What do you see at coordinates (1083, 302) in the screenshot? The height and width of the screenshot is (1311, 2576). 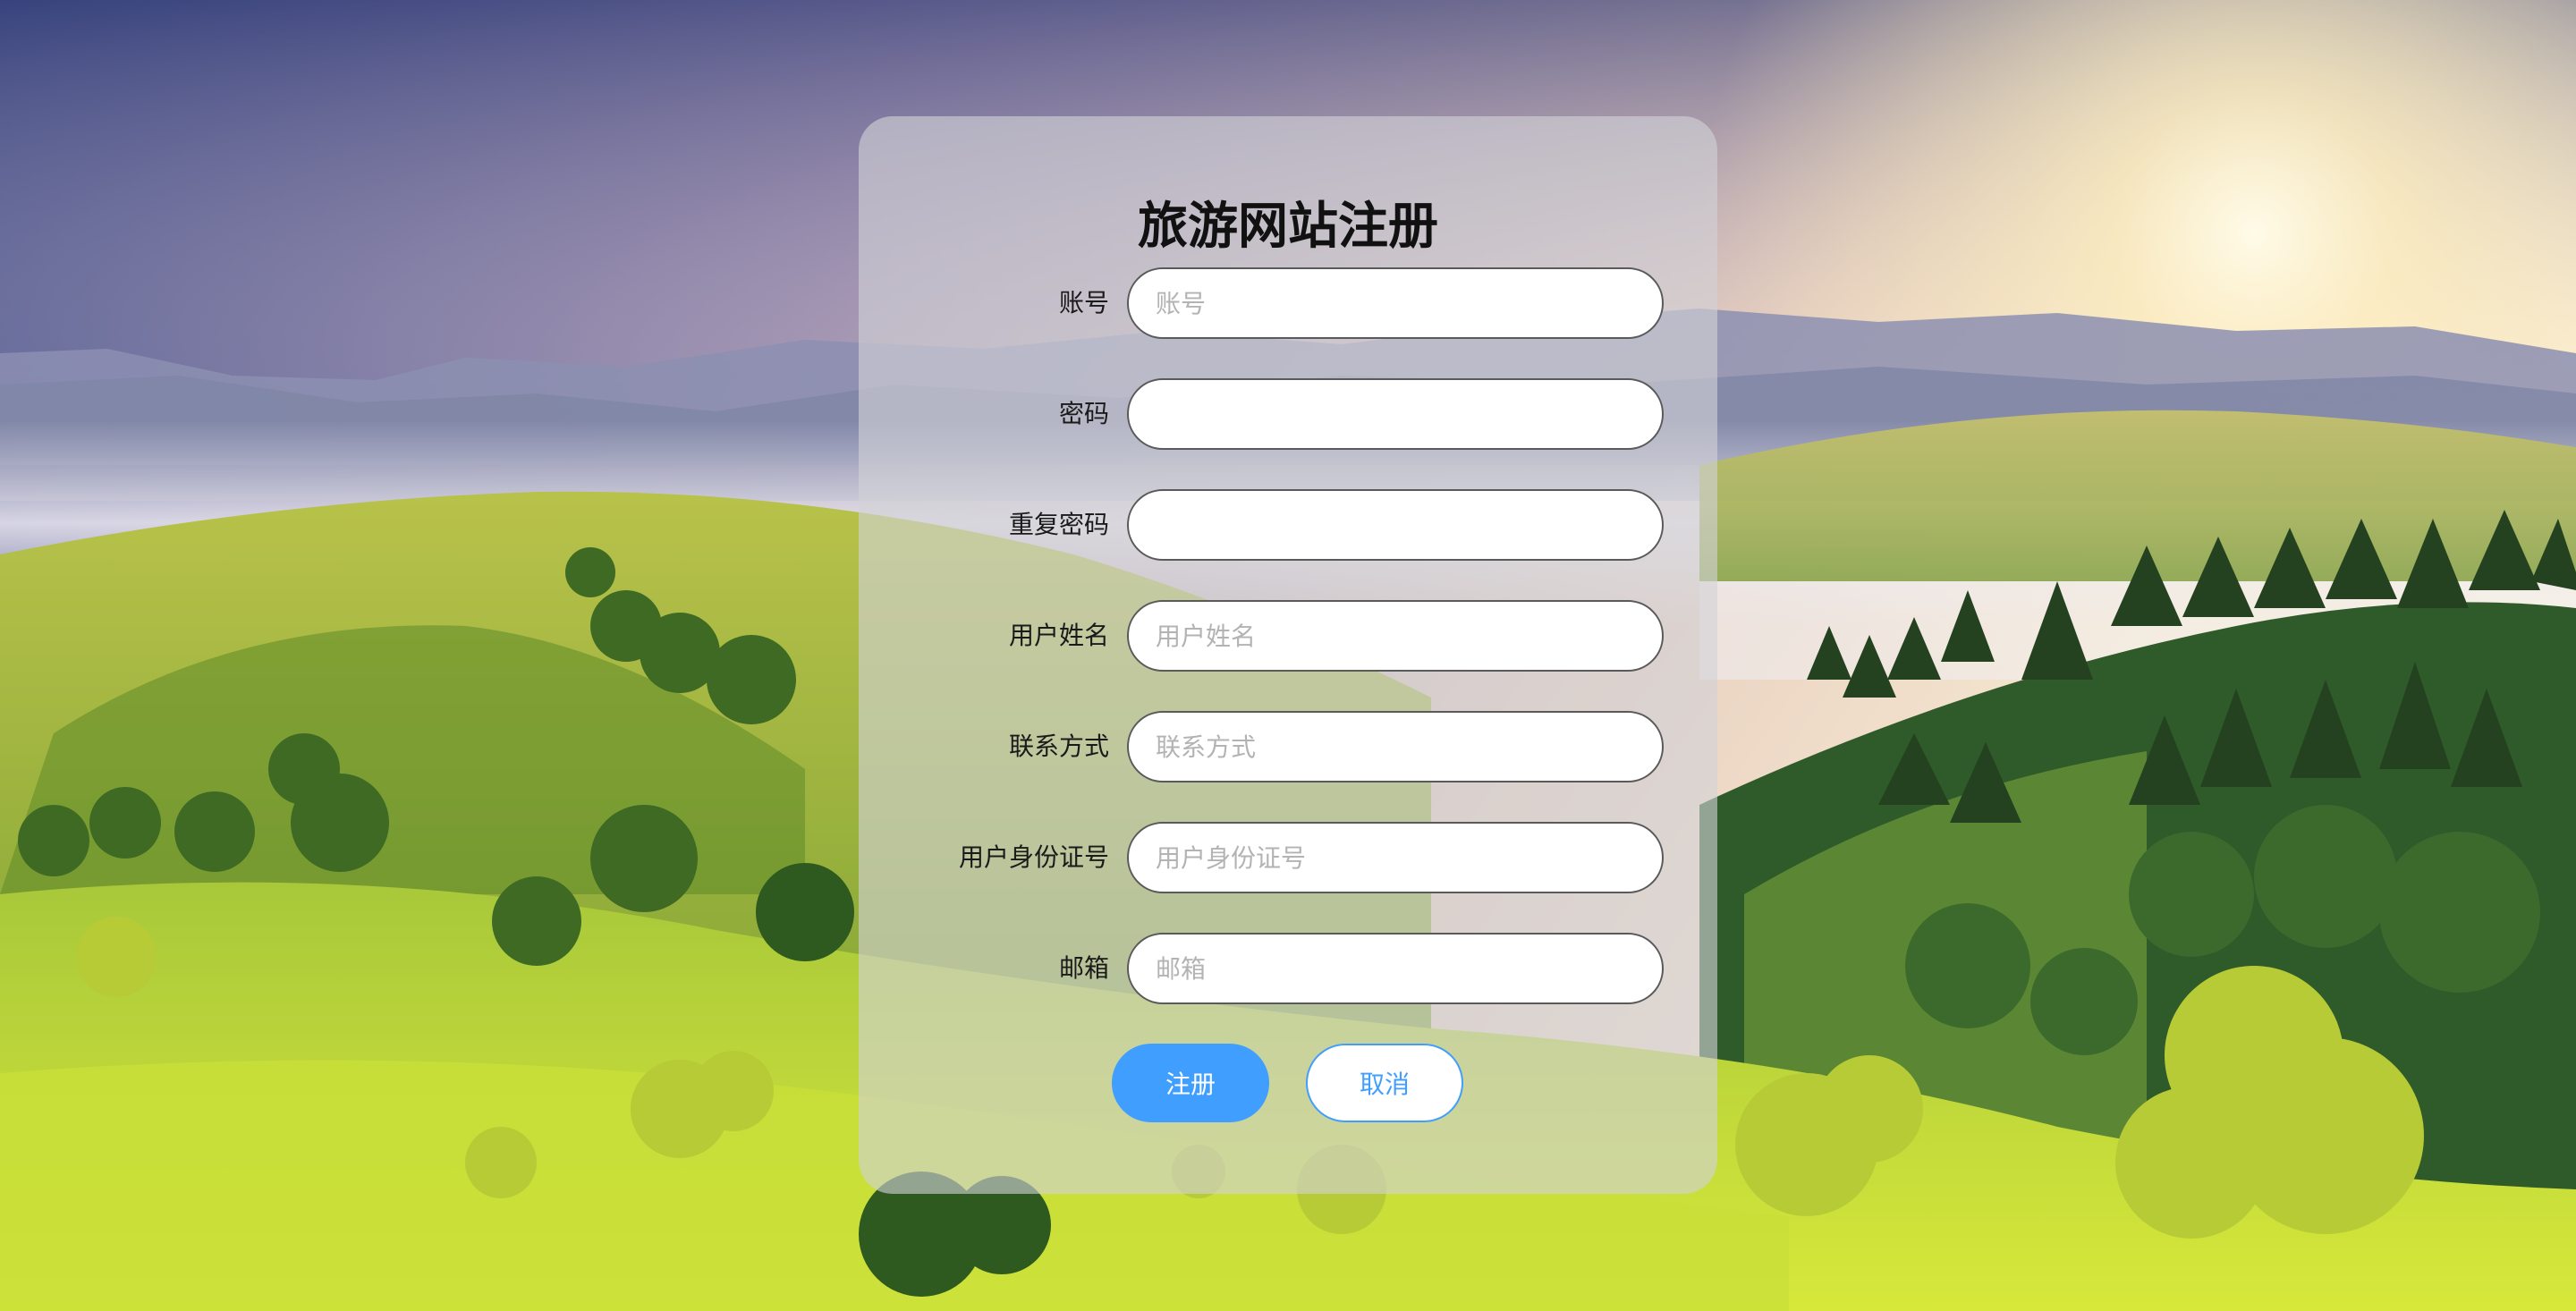 I see `account-label: 账号` at bounding box center [1083, 302].